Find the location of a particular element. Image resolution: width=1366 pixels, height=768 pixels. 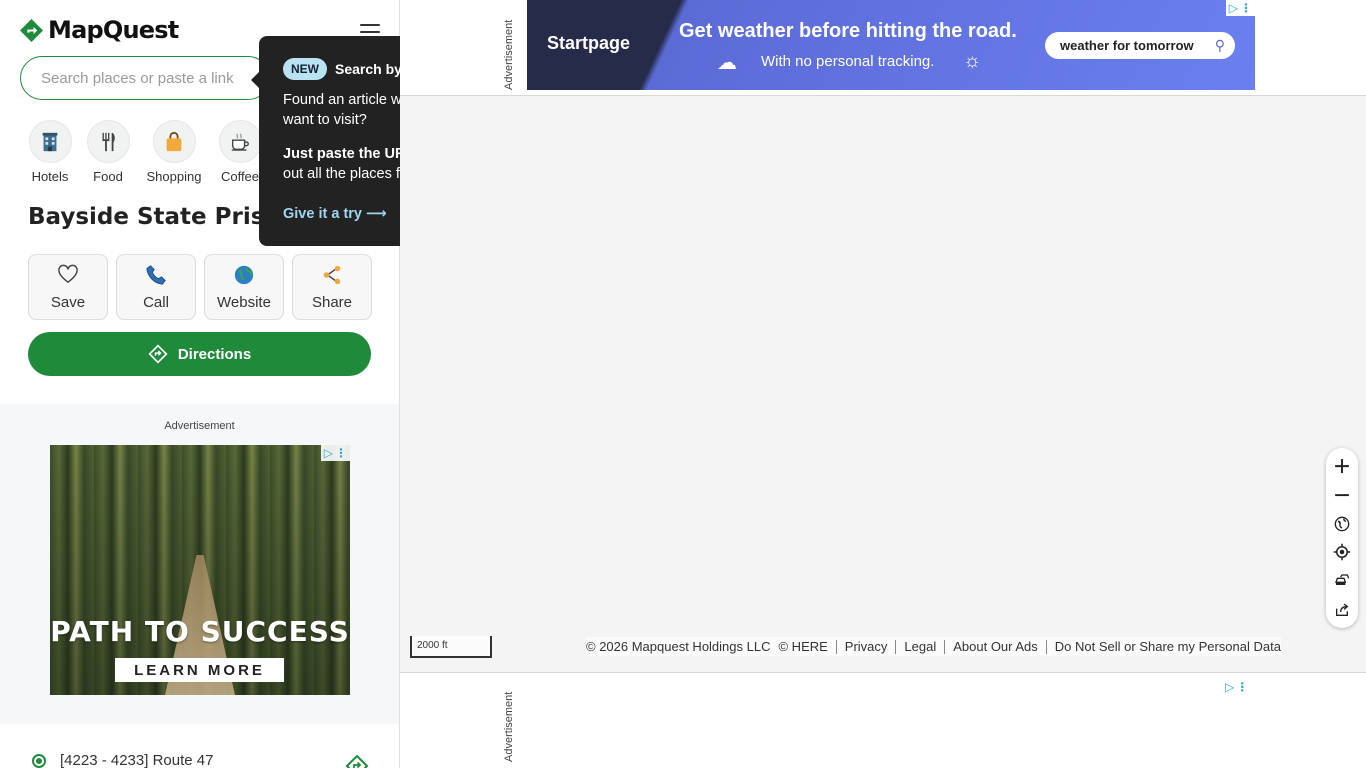

directions-label: Directions is located at coordinates (214, 354).